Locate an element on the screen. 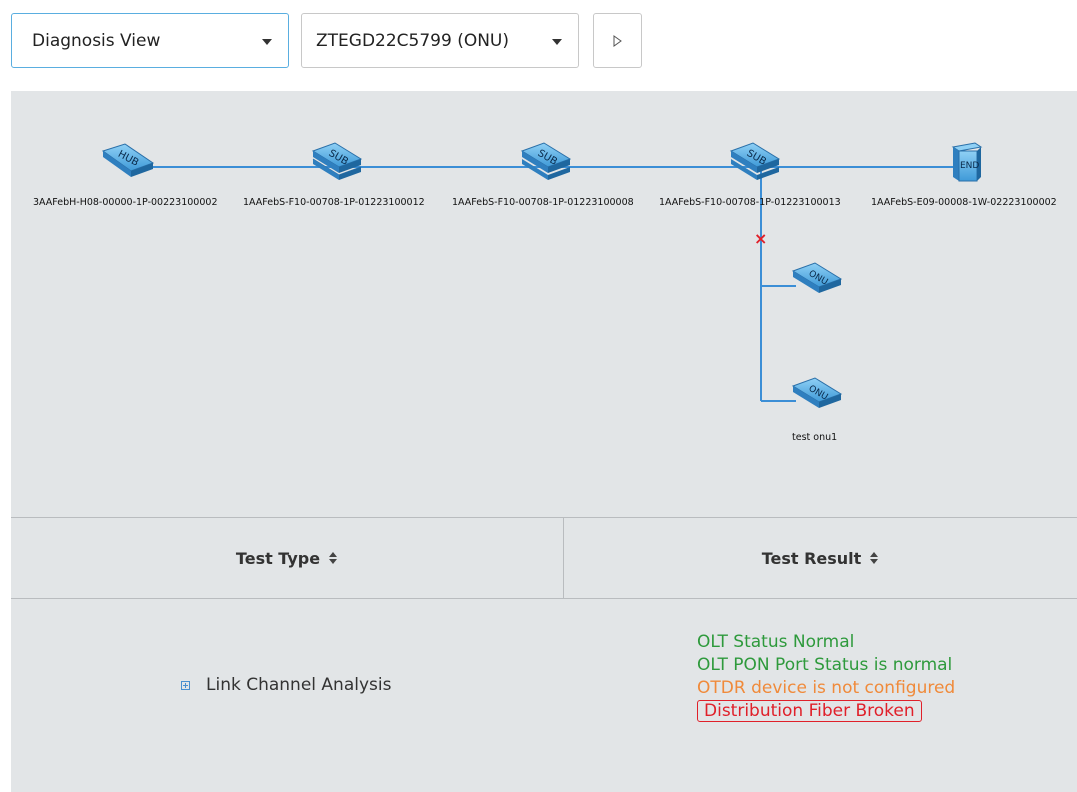  play-icon is located at coordinates (617, 40).